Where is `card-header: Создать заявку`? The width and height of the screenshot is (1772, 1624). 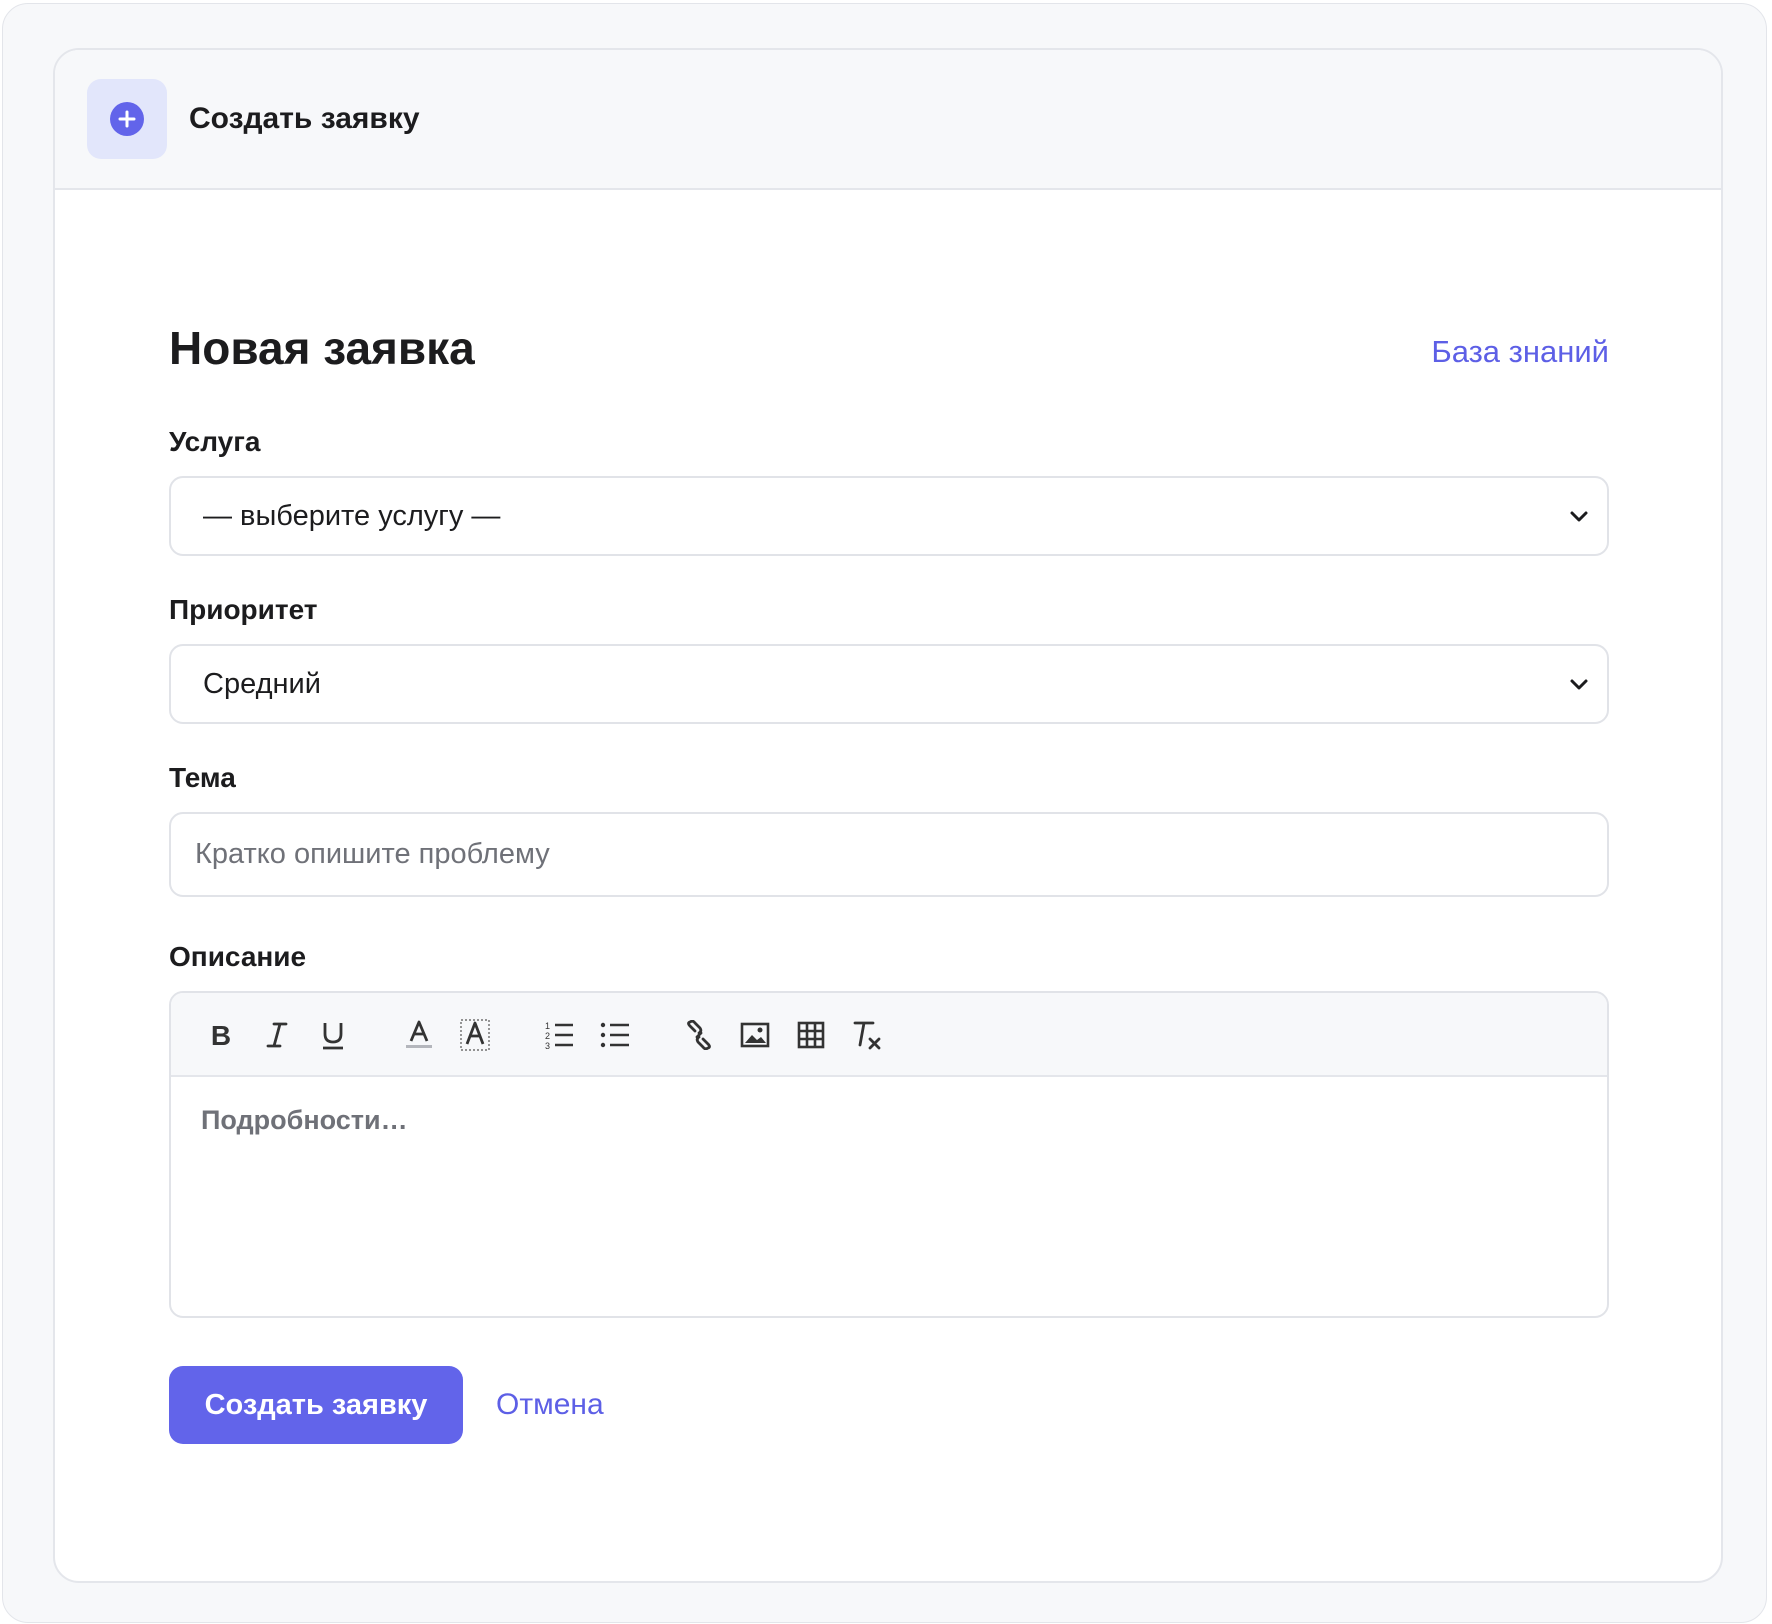 card-header: Создать заявку is located at coordinates (888, 120).